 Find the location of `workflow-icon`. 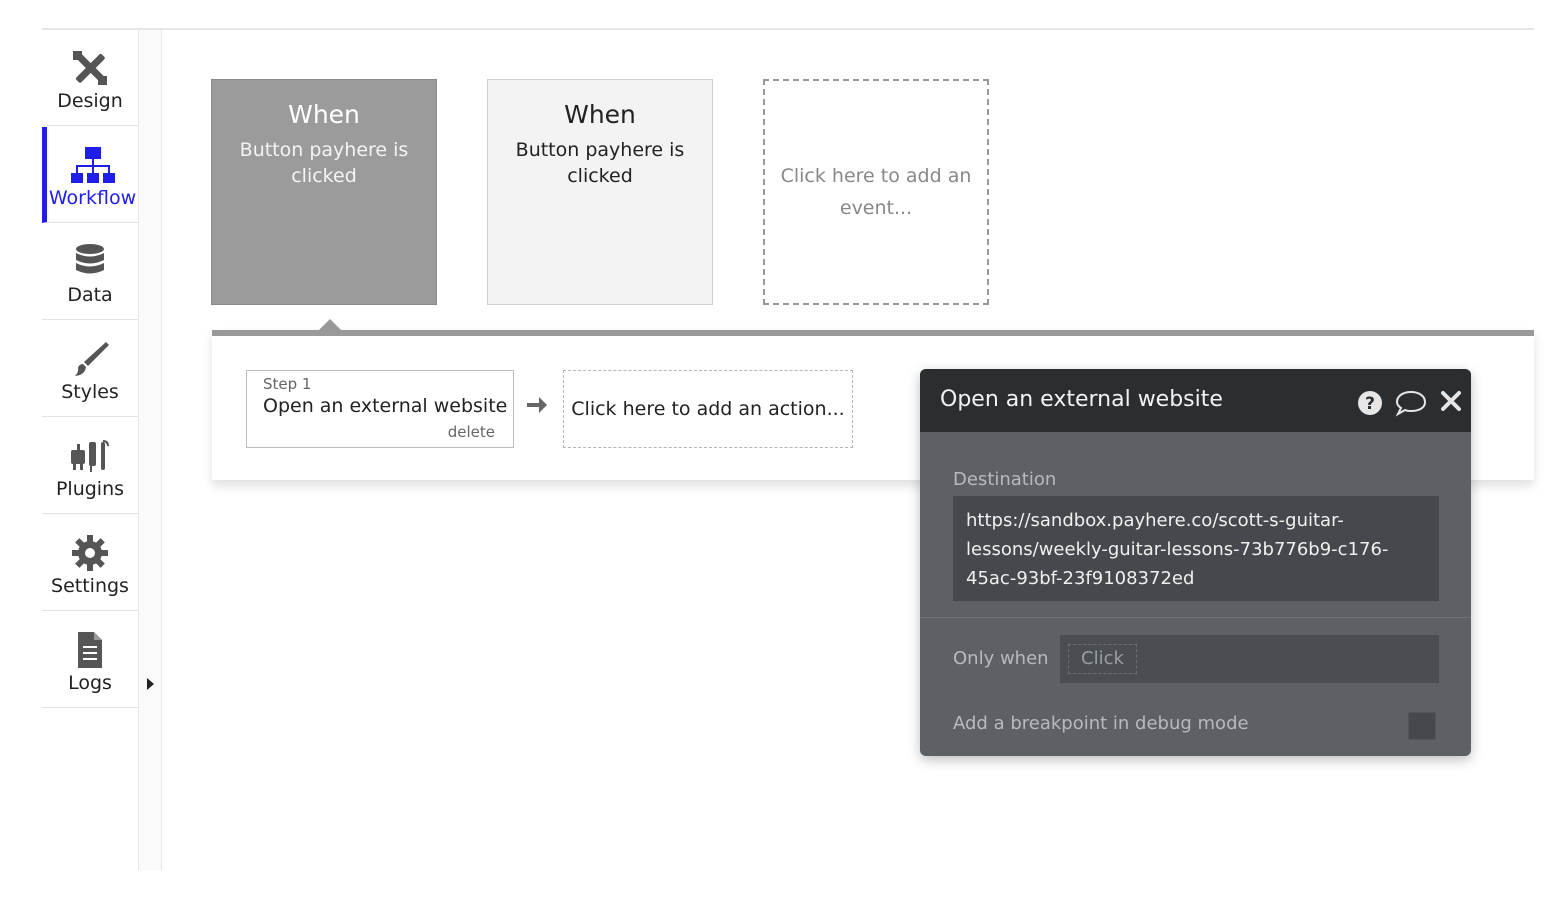

workflow-icon is located at coordinates (93, 165).